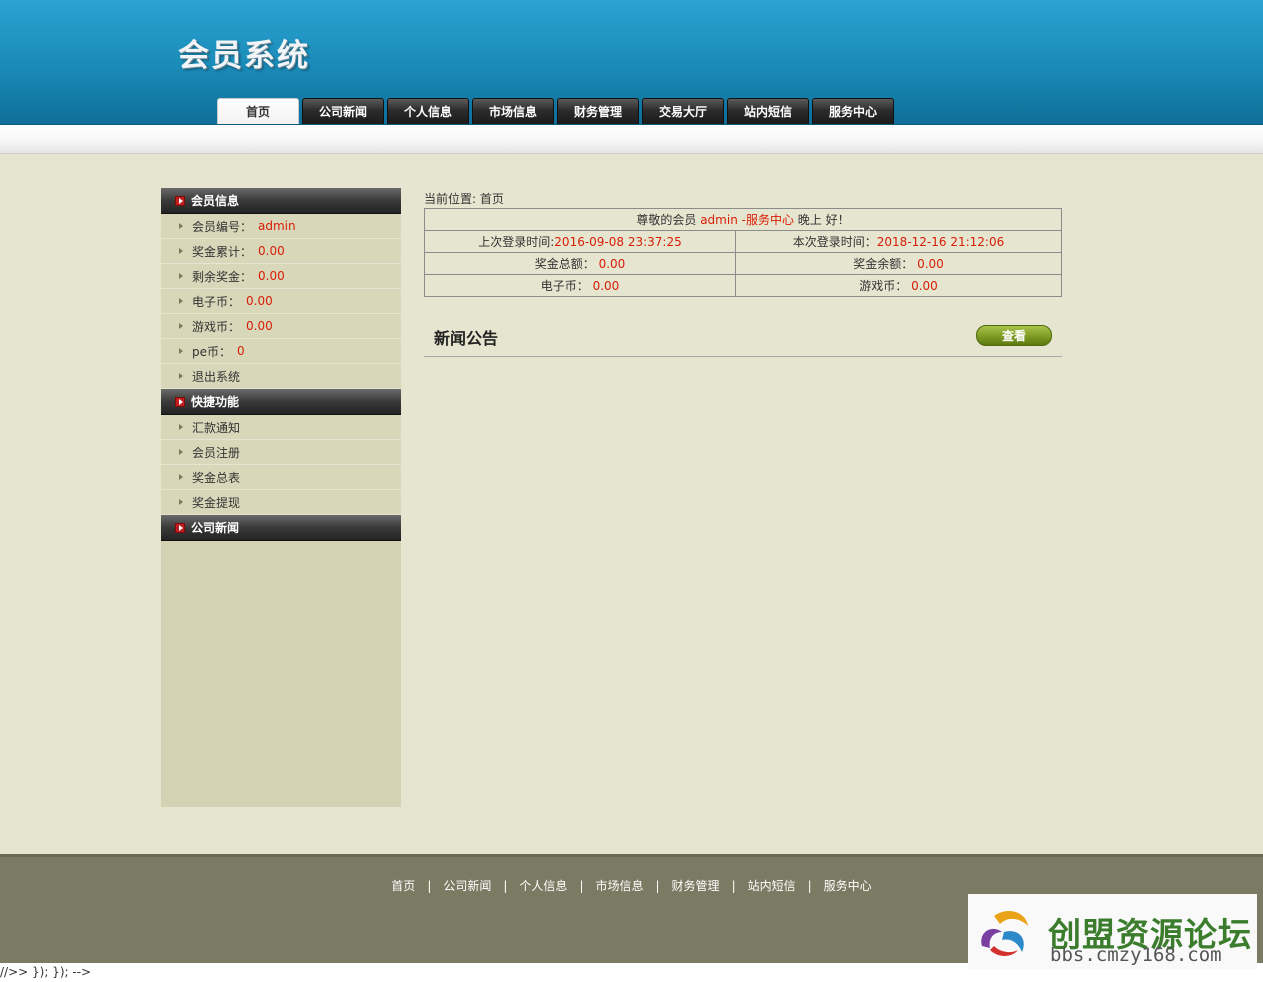  What do you see at coordinates (745, 220) in the screenshot?
I see `greeting-user: admin -服务中心` at bounding box center [745, 220].